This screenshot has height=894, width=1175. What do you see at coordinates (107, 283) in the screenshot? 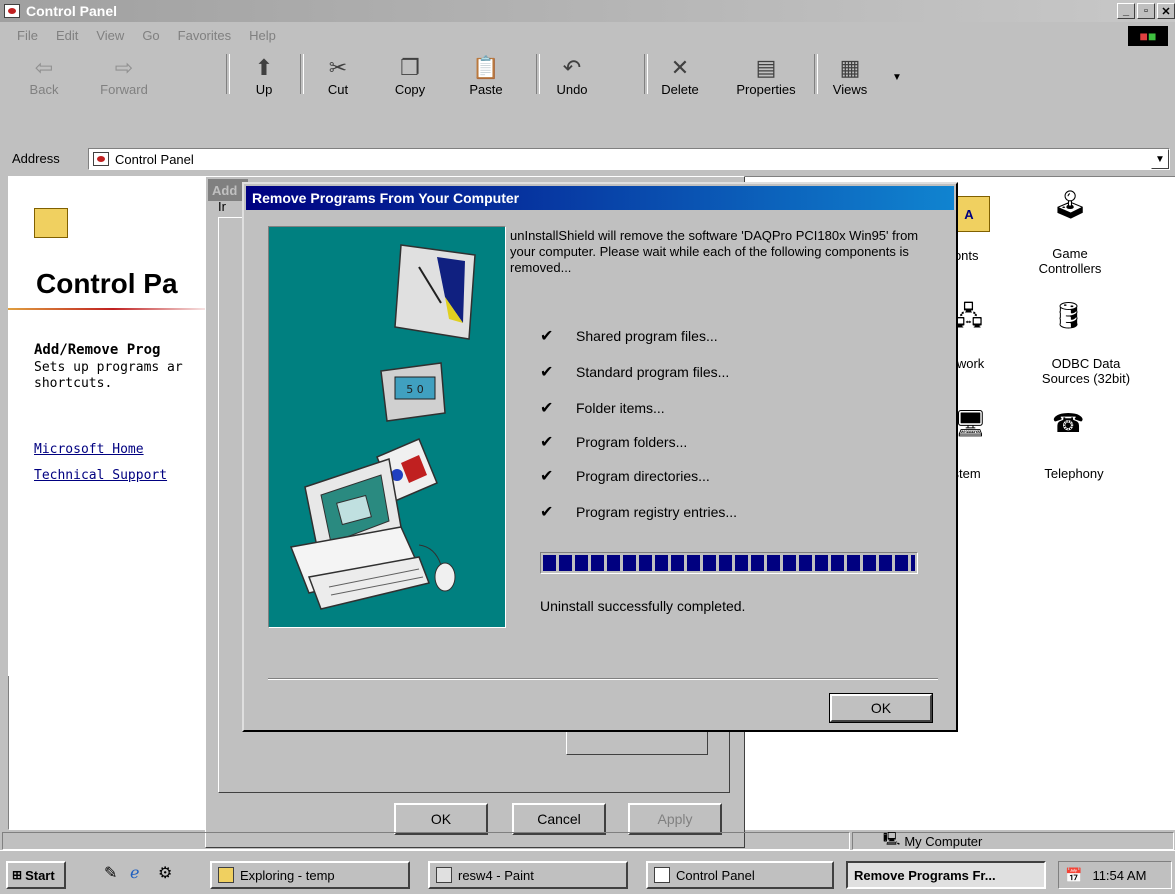
I see `panel-title: Control Pa` at bounding box center [107, 283].